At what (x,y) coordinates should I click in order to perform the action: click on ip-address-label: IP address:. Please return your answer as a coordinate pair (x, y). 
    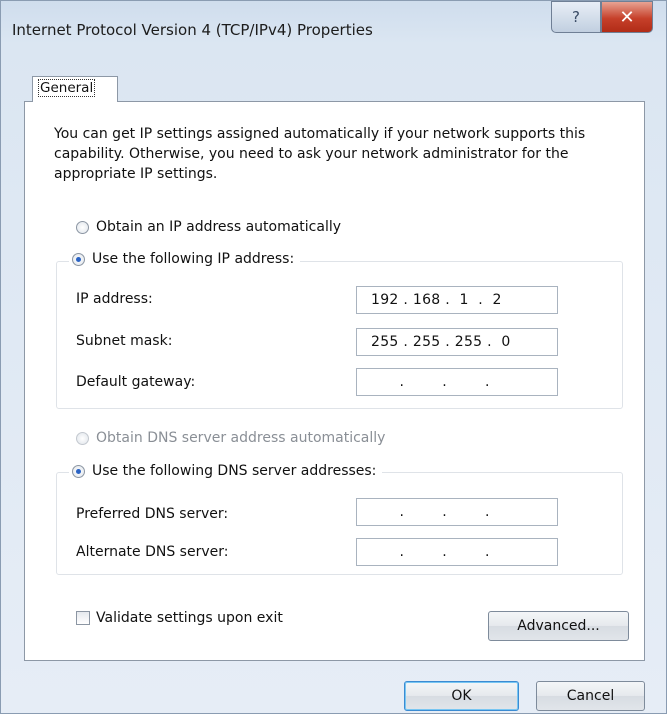
    Looking at the image, I should click on (114, 299).